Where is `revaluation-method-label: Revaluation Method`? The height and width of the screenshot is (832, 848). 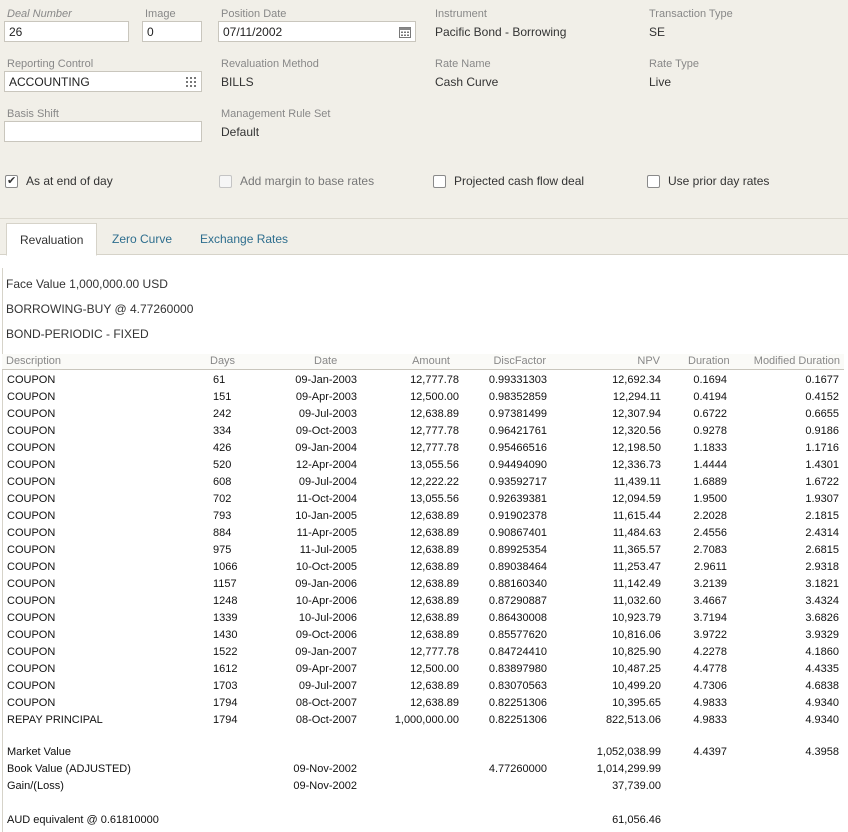 revaluation-method-label: Revaluation Method is located at coordinates (270, 64).